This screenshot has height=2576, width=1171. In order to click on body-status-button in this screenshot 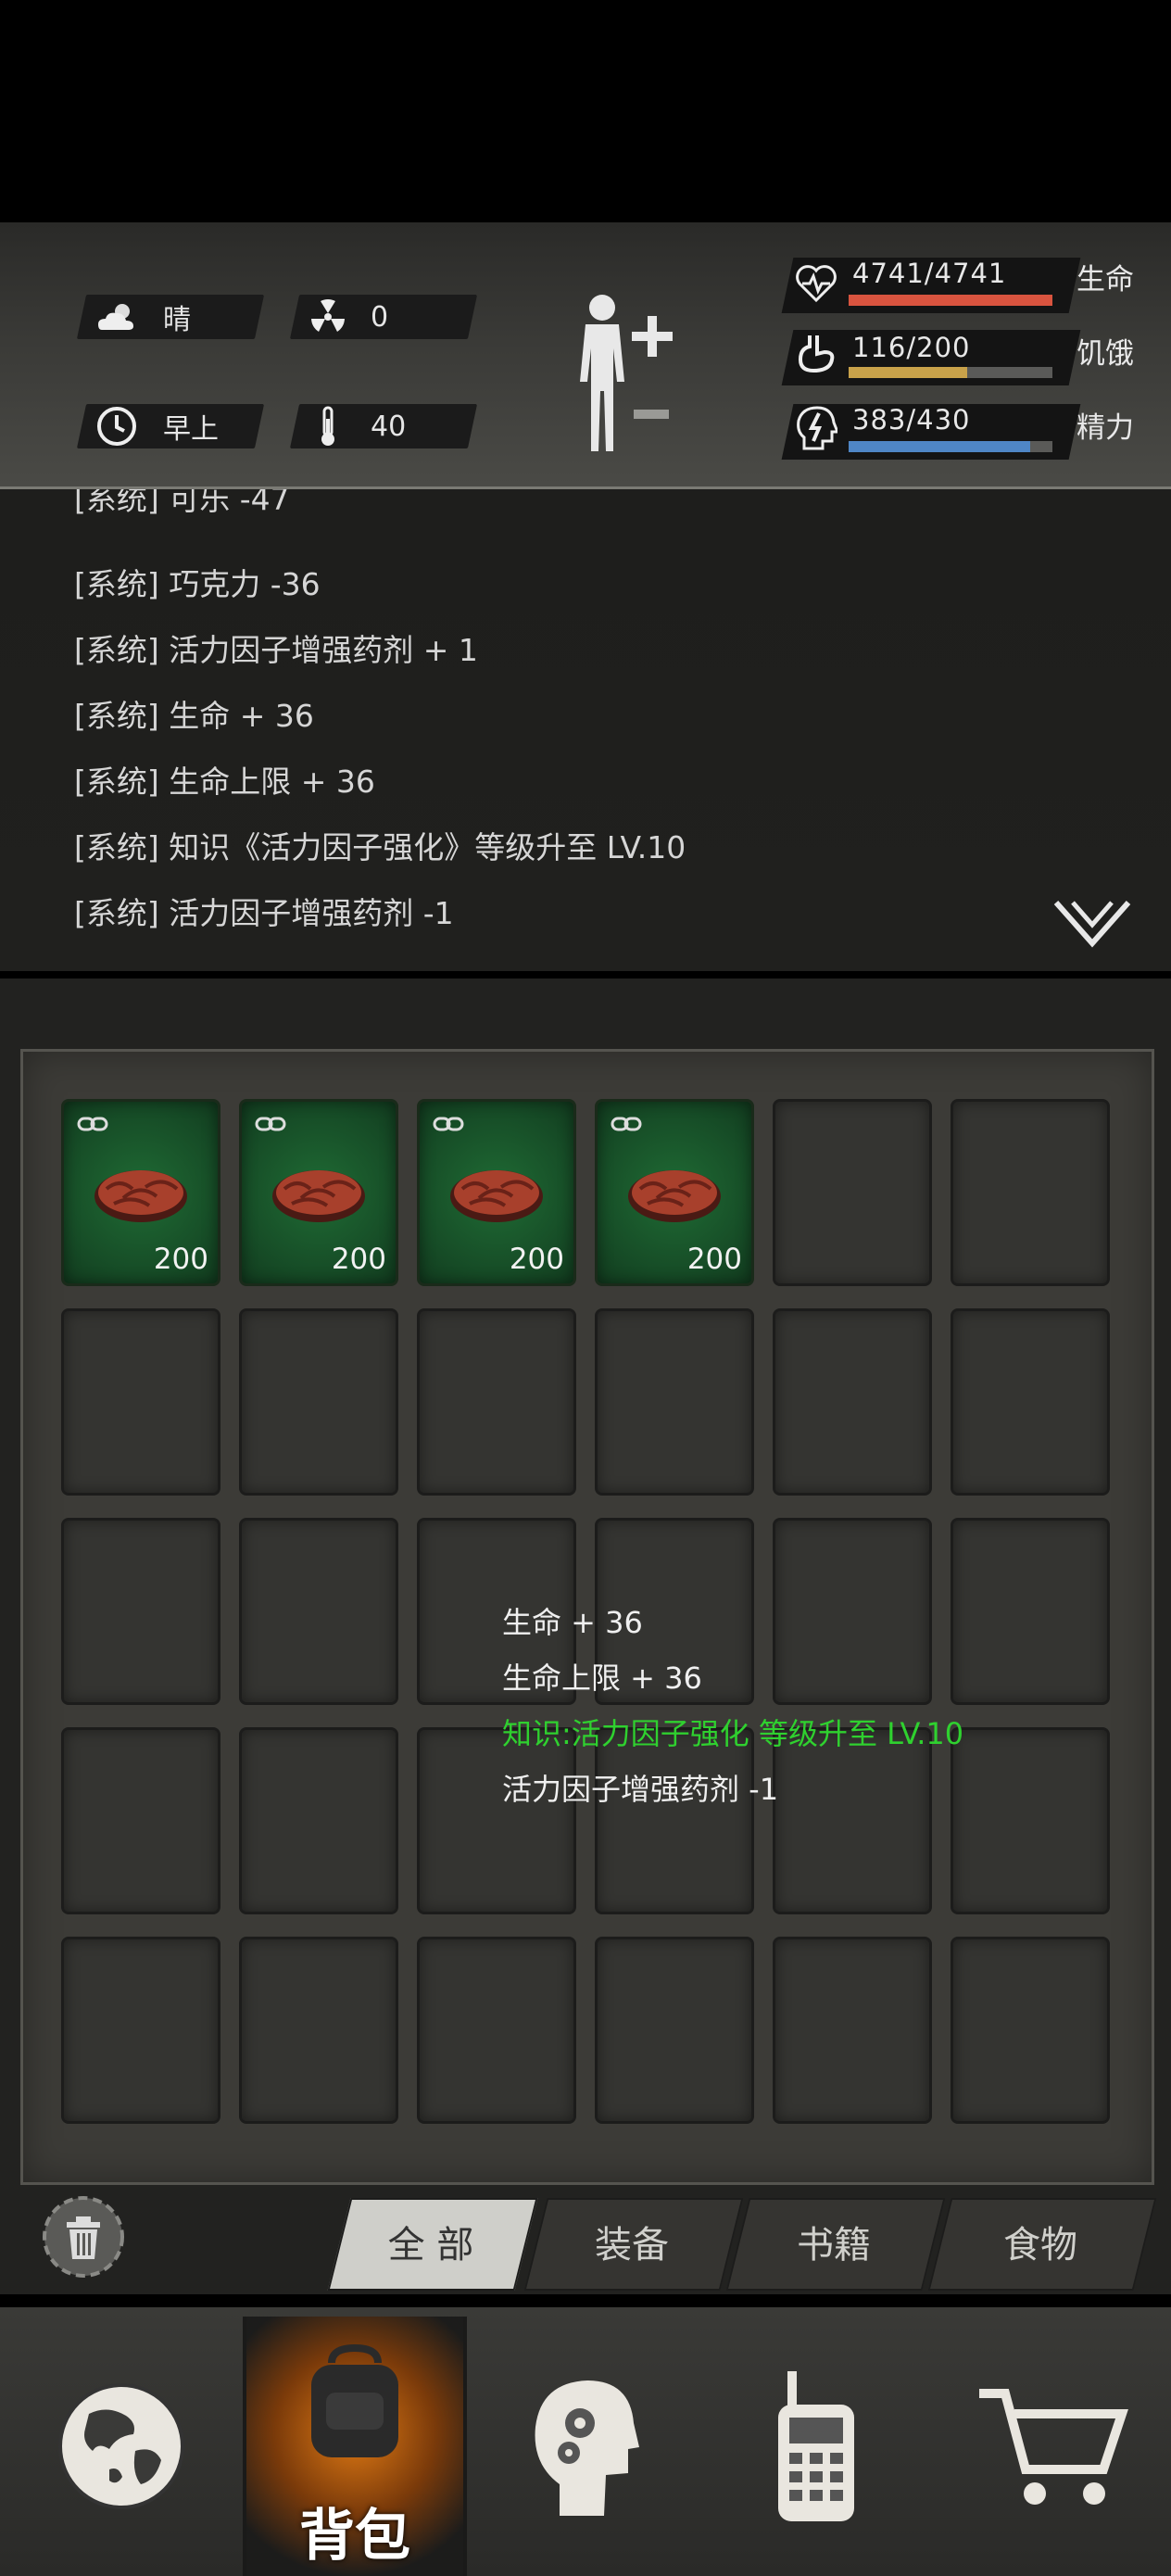, I will do `click(621, 372)`.